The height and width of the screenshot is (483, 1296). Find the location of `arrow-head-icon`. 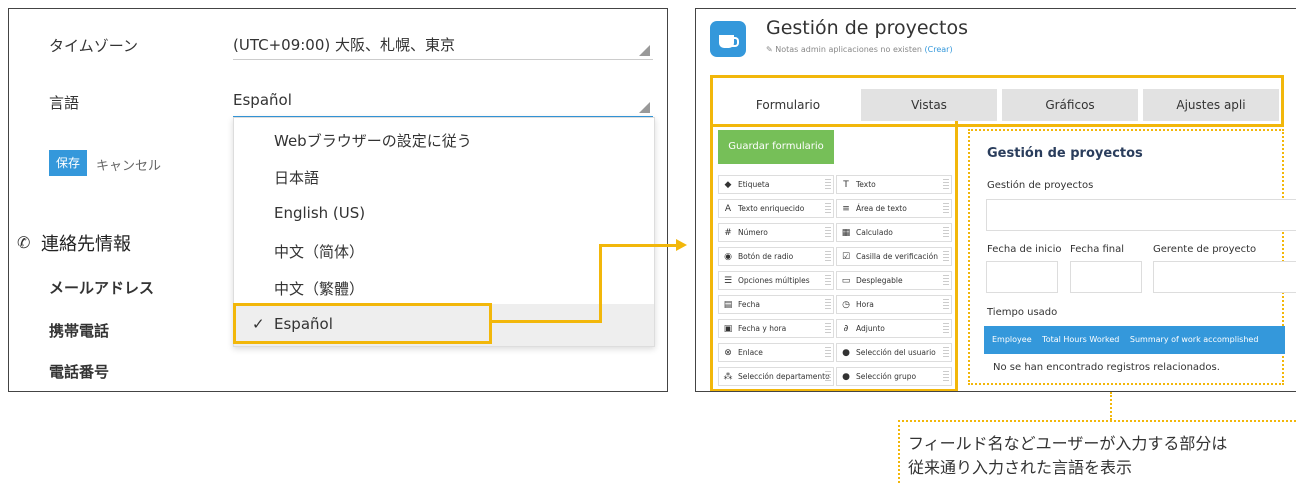

arrow-head-icon is located at coordinates (681, 245).